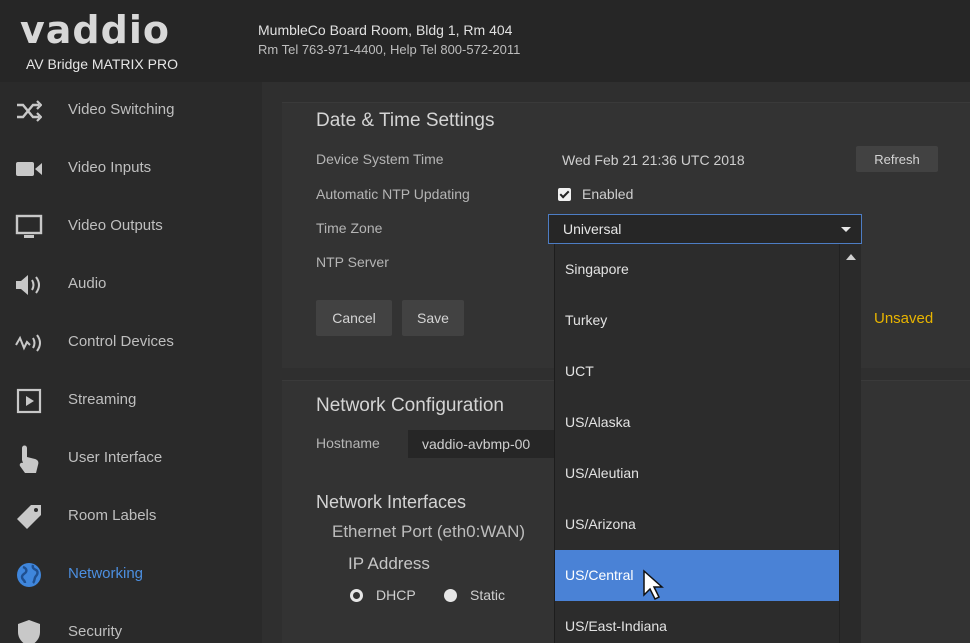 This screenshot has height=643, width=970. I want to click on sidebar-item-control-devices: Control Devices, so click(131, 343).